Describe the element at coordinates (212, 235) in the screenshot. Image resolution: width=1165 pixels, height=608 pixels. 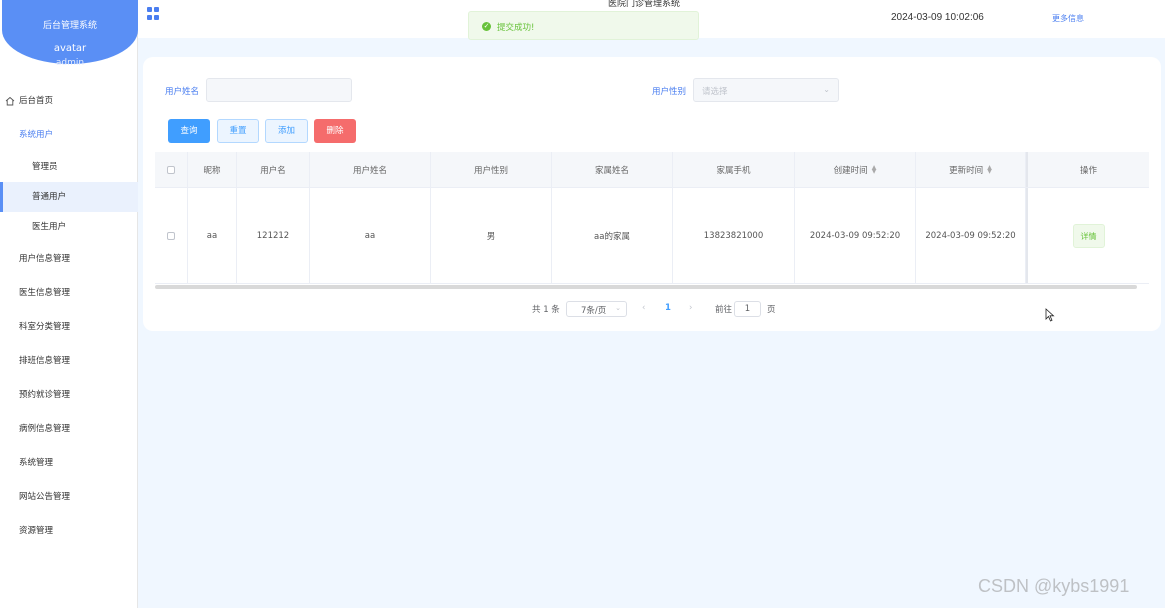
I see `cell-nickname: aa` at that location.